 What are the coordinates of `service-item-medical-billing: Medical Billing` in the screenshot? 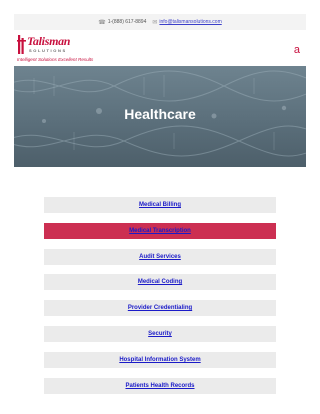 It's located at (160, 205).